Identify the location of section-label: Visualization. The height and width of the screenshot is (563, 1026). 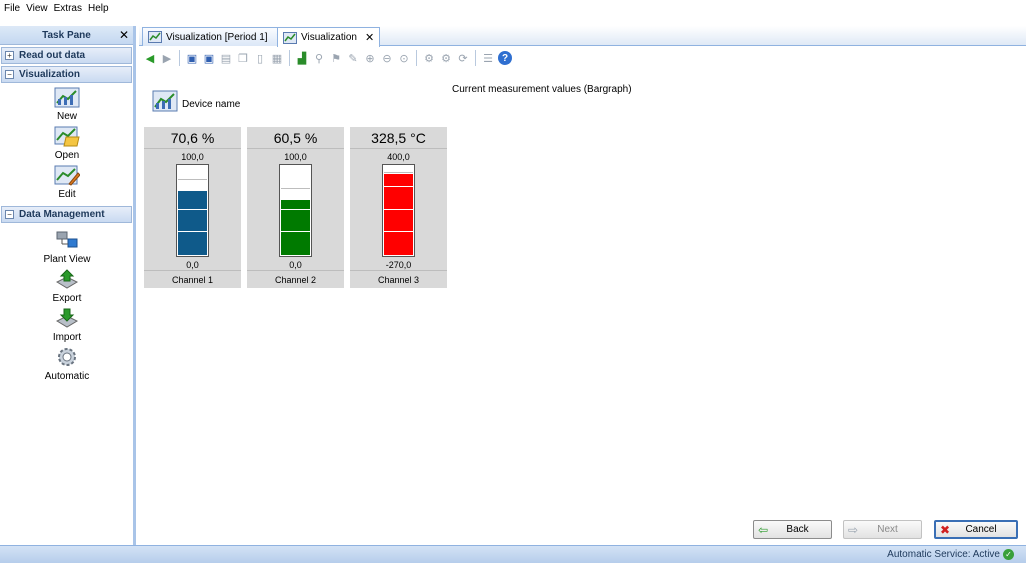
(49, 74).